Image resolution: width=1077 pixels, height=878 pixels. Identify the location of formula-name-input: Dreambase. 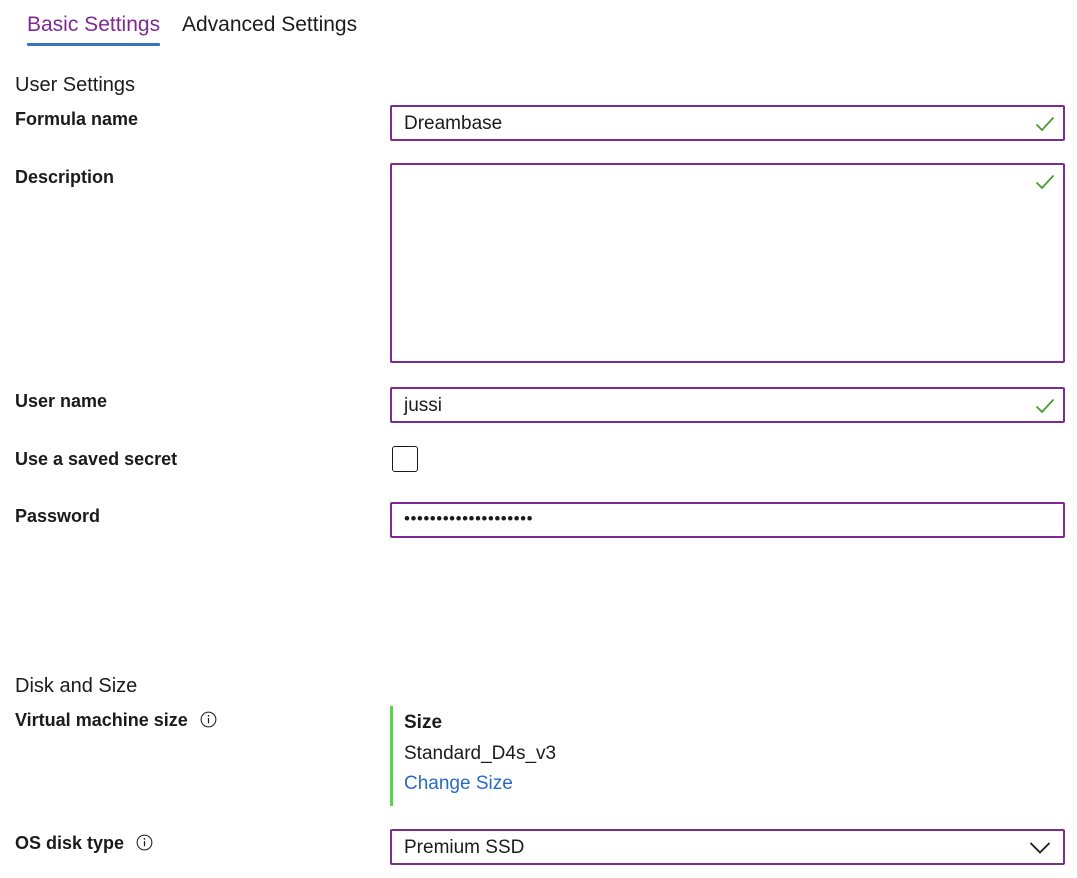
(727, 123).